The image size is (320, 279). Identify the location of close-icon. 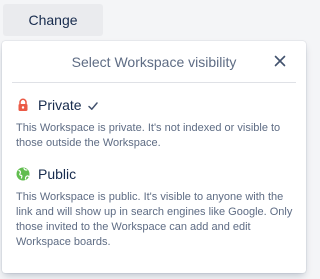
(280, 61).